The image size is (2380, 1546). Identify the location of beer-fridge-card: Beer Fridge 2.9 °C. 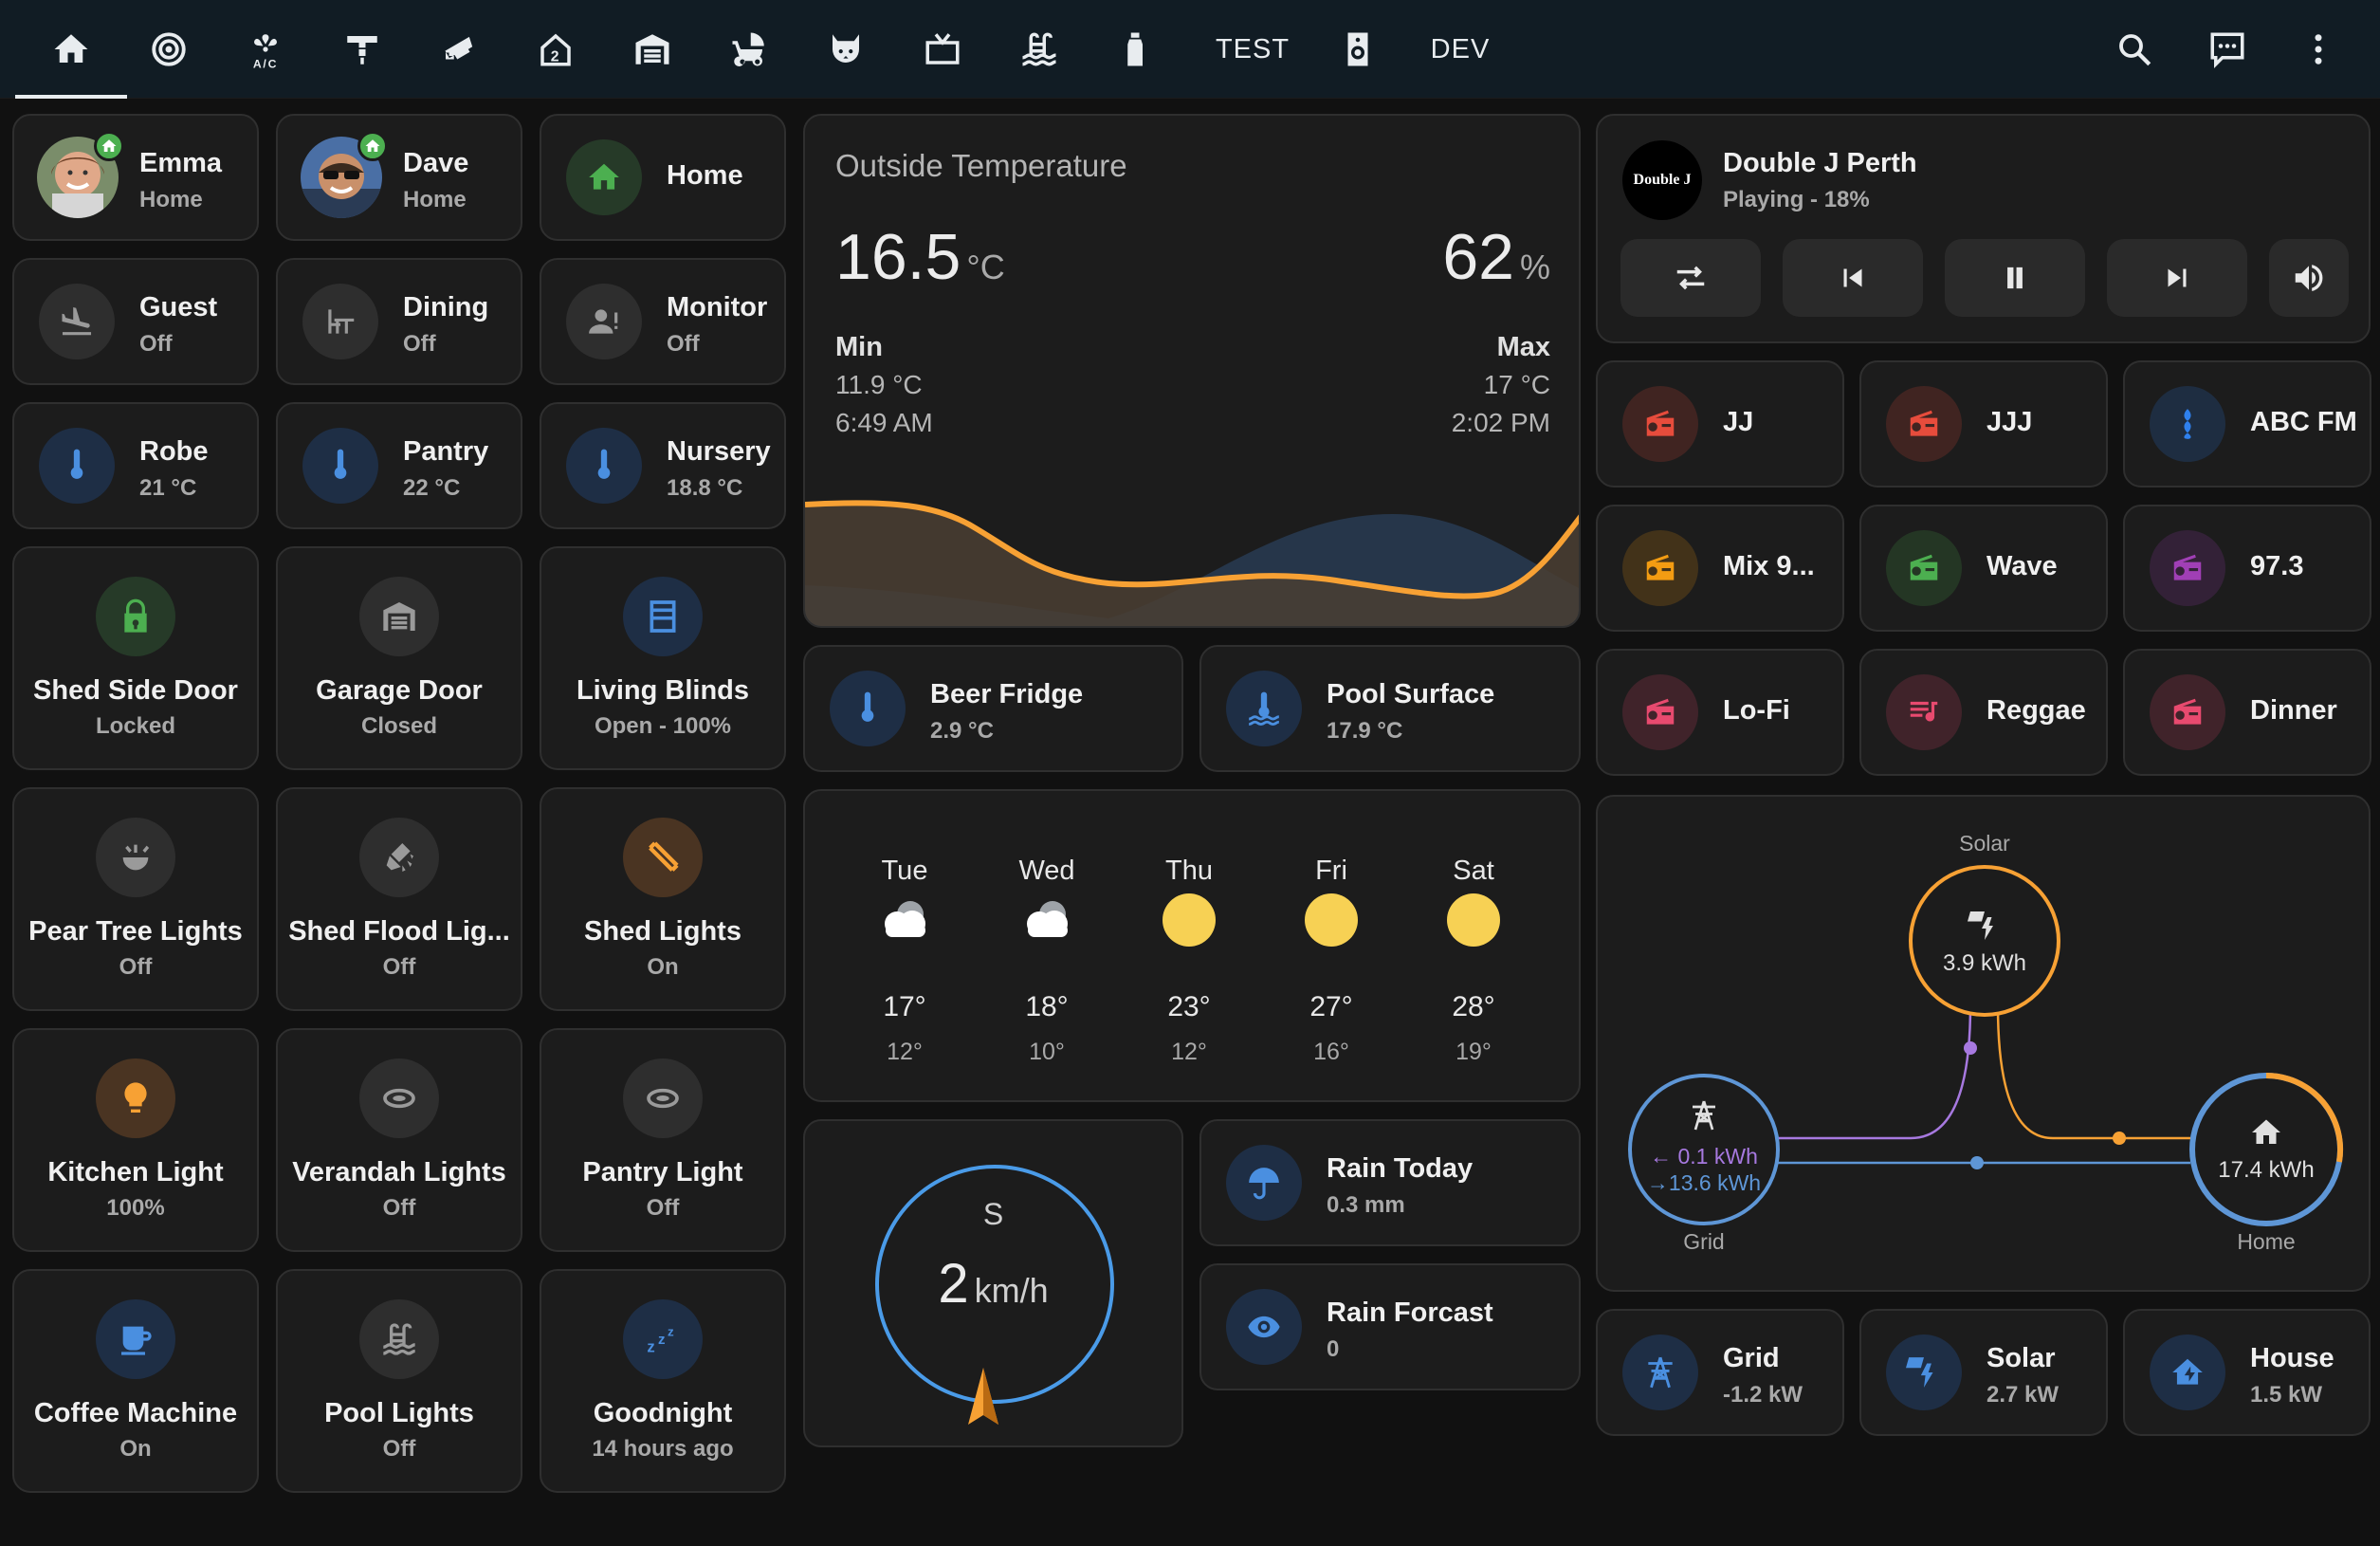
(993, 708).